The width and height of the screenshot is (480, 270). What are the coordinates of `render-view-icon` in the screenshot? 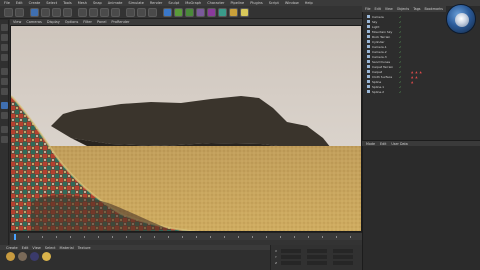 It's located at (130, 12).